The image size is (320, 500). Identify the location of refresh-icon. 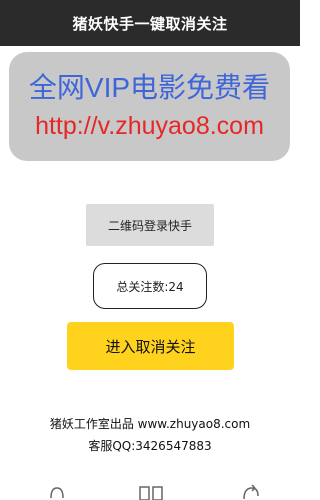
(251, 492).